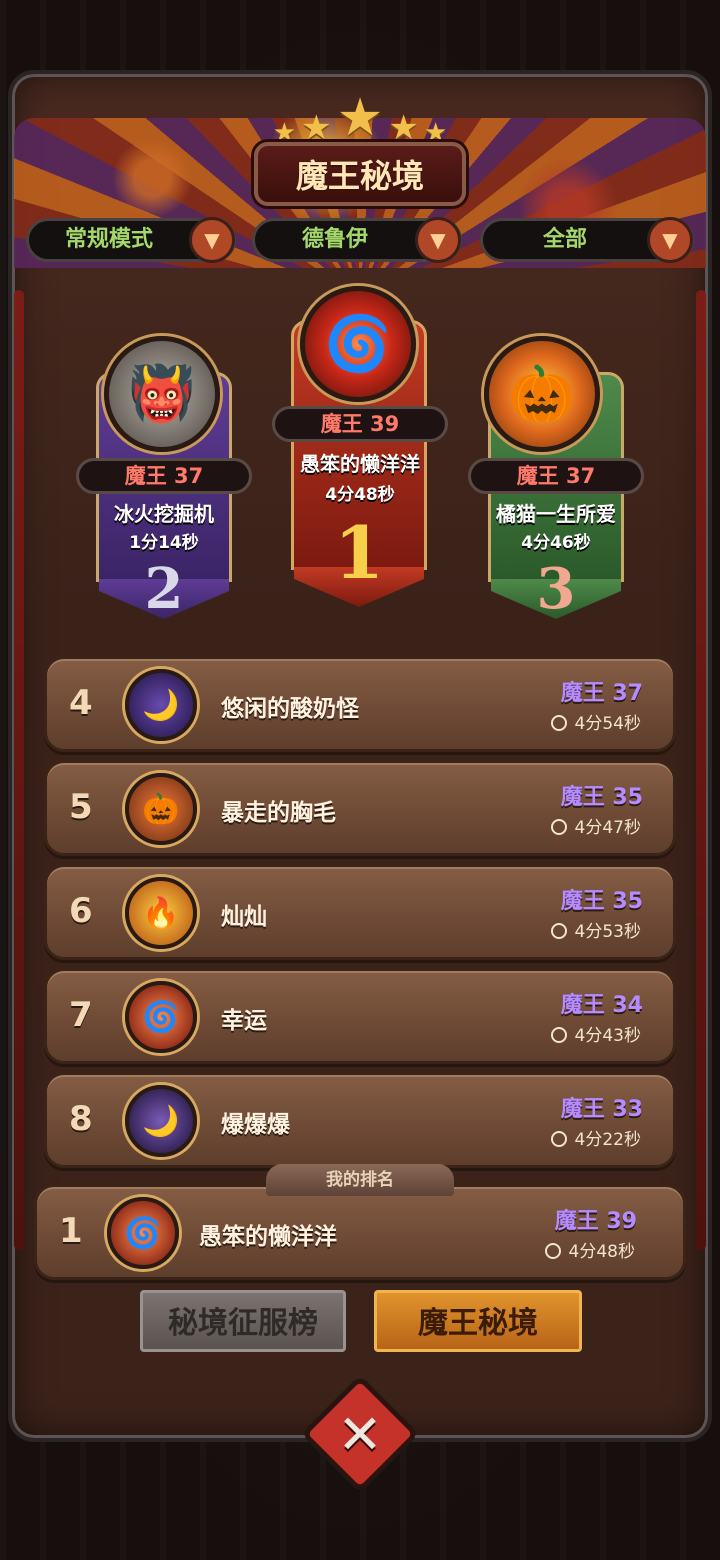 The image size is (720, 1560). I want to click on level-label: 魔王 39, so click(595, 1221).